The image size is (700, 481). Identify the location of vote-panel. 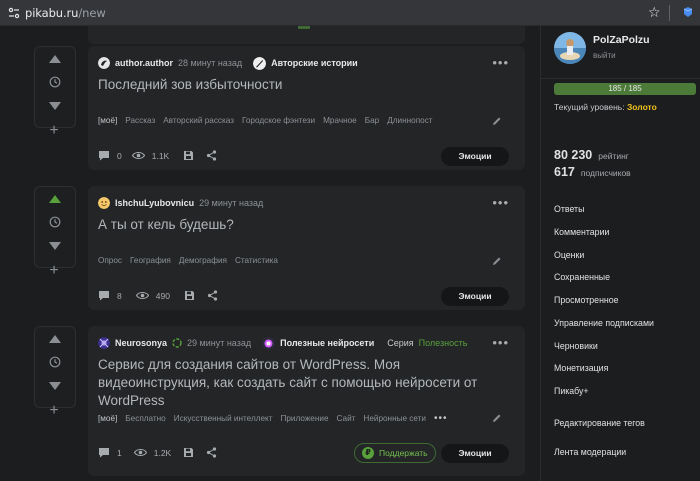
(55, 87).